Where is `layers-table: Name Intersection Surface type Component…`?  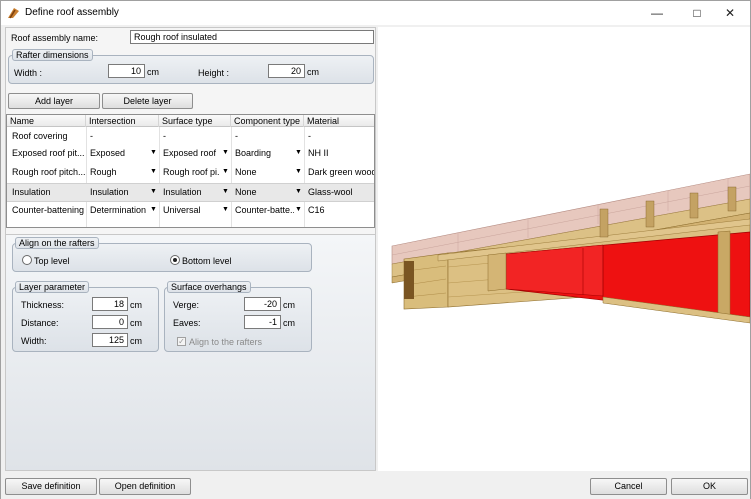
layers-table: Name Intersection Surface type Component… is located at coordinates (190, 171).